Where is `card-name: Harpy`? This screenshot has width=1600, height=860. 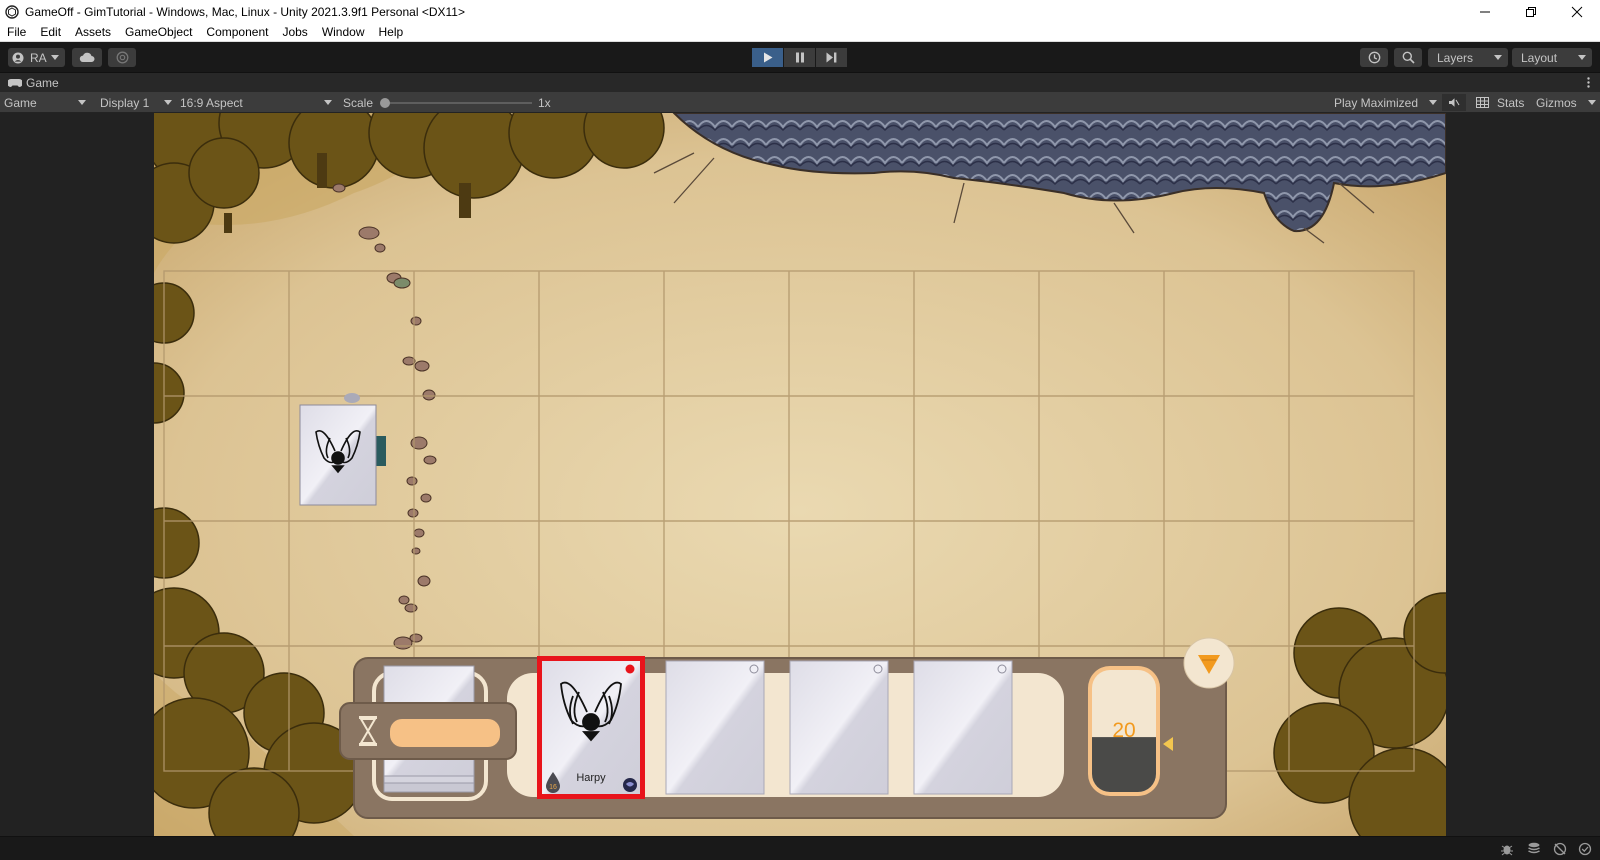 card-name: Harpy is located at coordinates (591, 778).